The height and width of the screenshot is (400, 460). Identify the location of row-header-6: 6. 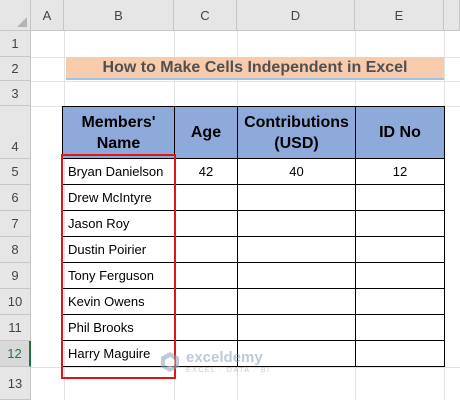
(15, 198).